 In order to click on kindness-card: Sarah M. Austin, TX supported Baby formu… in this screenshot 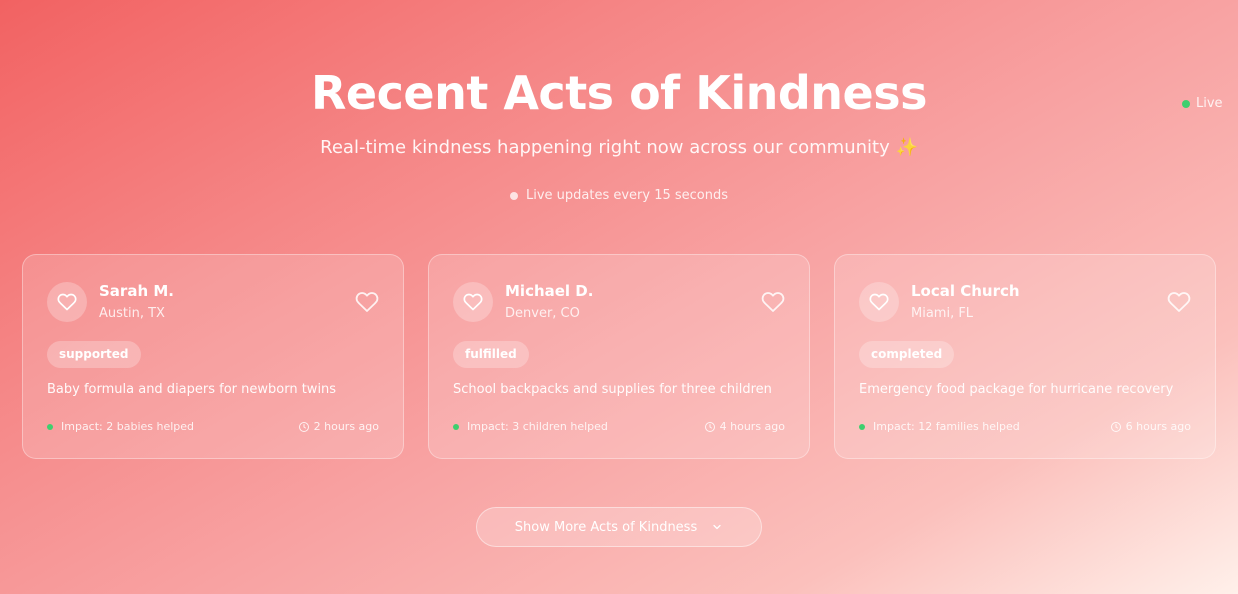, I will do `click(213, 356)`.